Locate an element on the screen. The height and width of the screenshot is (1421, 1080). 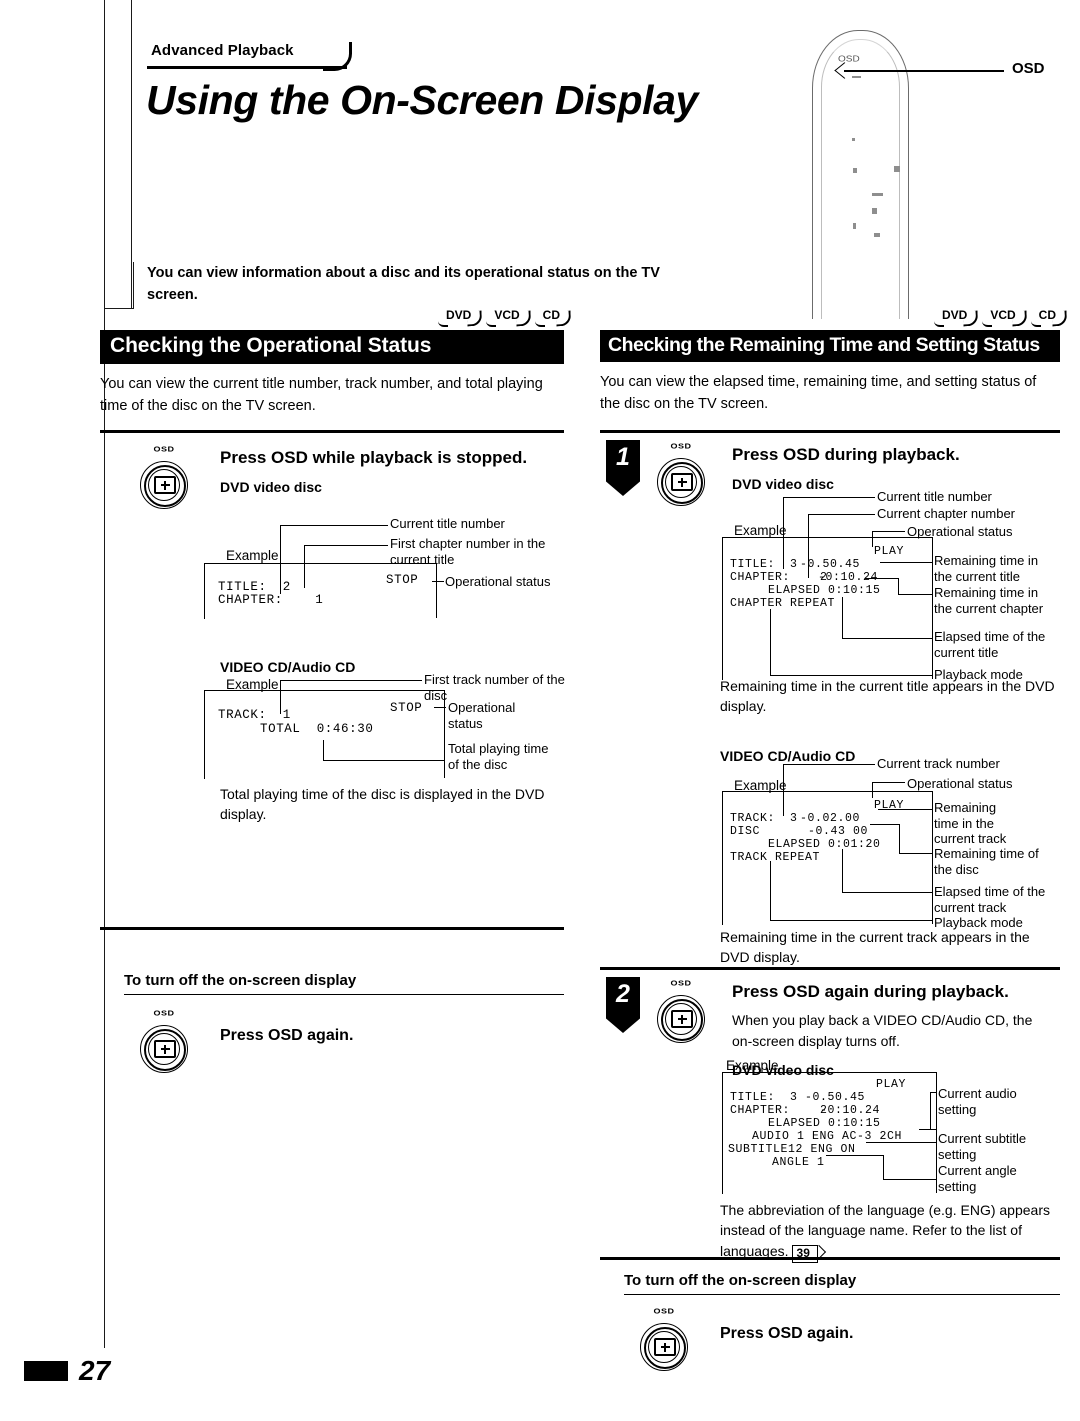
callout-remaining-title: Remaining time in the current title is located at coordinates (986, 568).